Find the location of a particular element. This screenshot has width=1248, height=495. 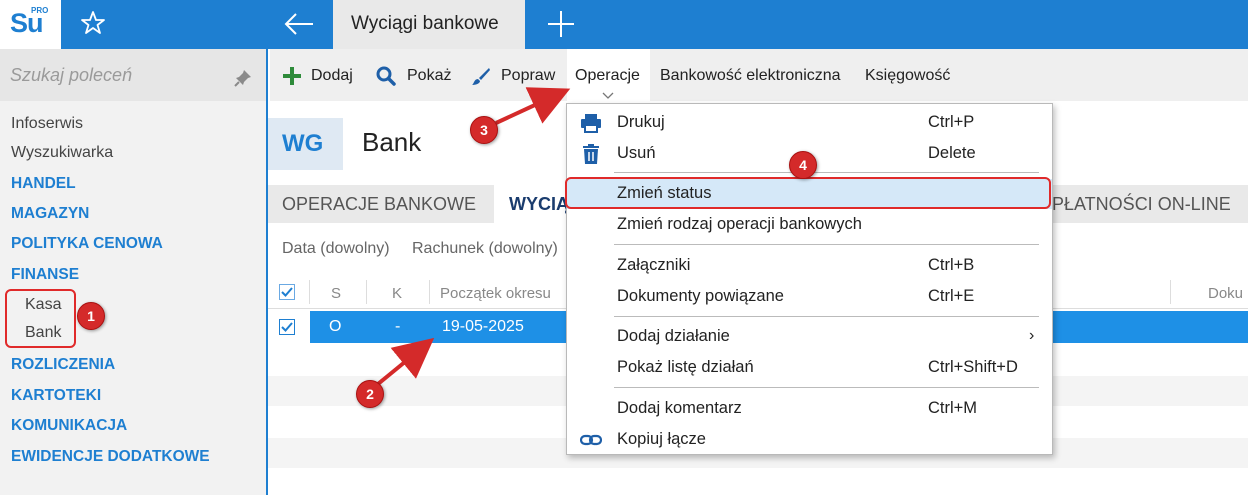

chevron-right-icon: › is located at coordinates (1032, 335).